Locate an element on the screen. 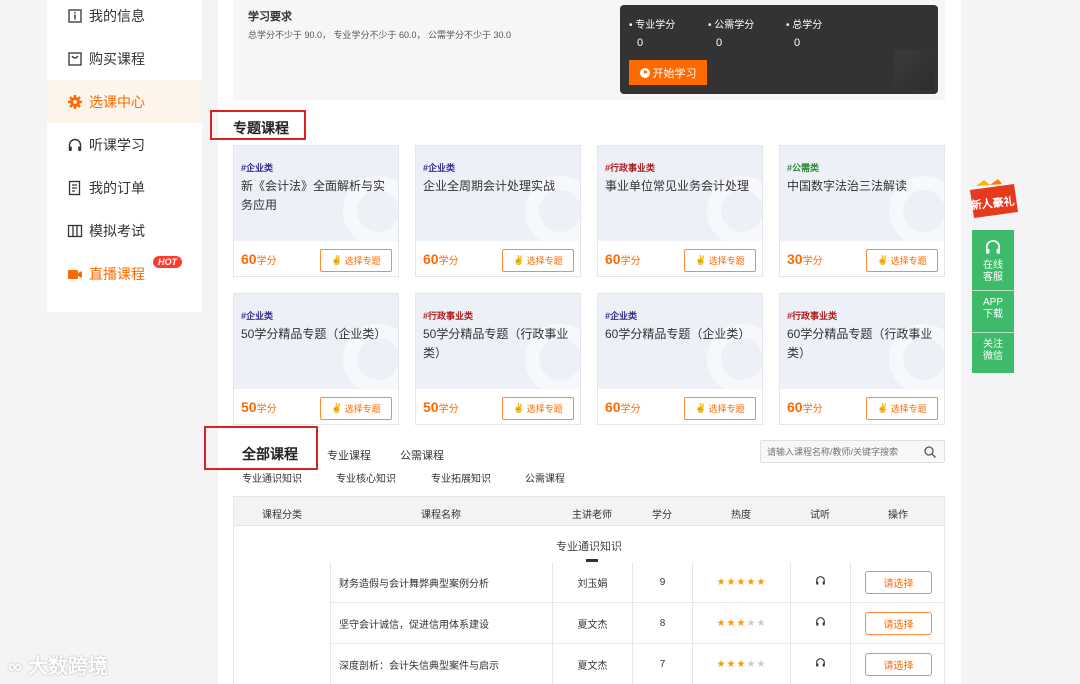 Image resolution: width=1080 pixels, height=684 pixels. special-course-card: #企业类 新《会计法》全面解析与实务应用 60学分 ✌ 选择专题 is located at coordinates (316, 211).